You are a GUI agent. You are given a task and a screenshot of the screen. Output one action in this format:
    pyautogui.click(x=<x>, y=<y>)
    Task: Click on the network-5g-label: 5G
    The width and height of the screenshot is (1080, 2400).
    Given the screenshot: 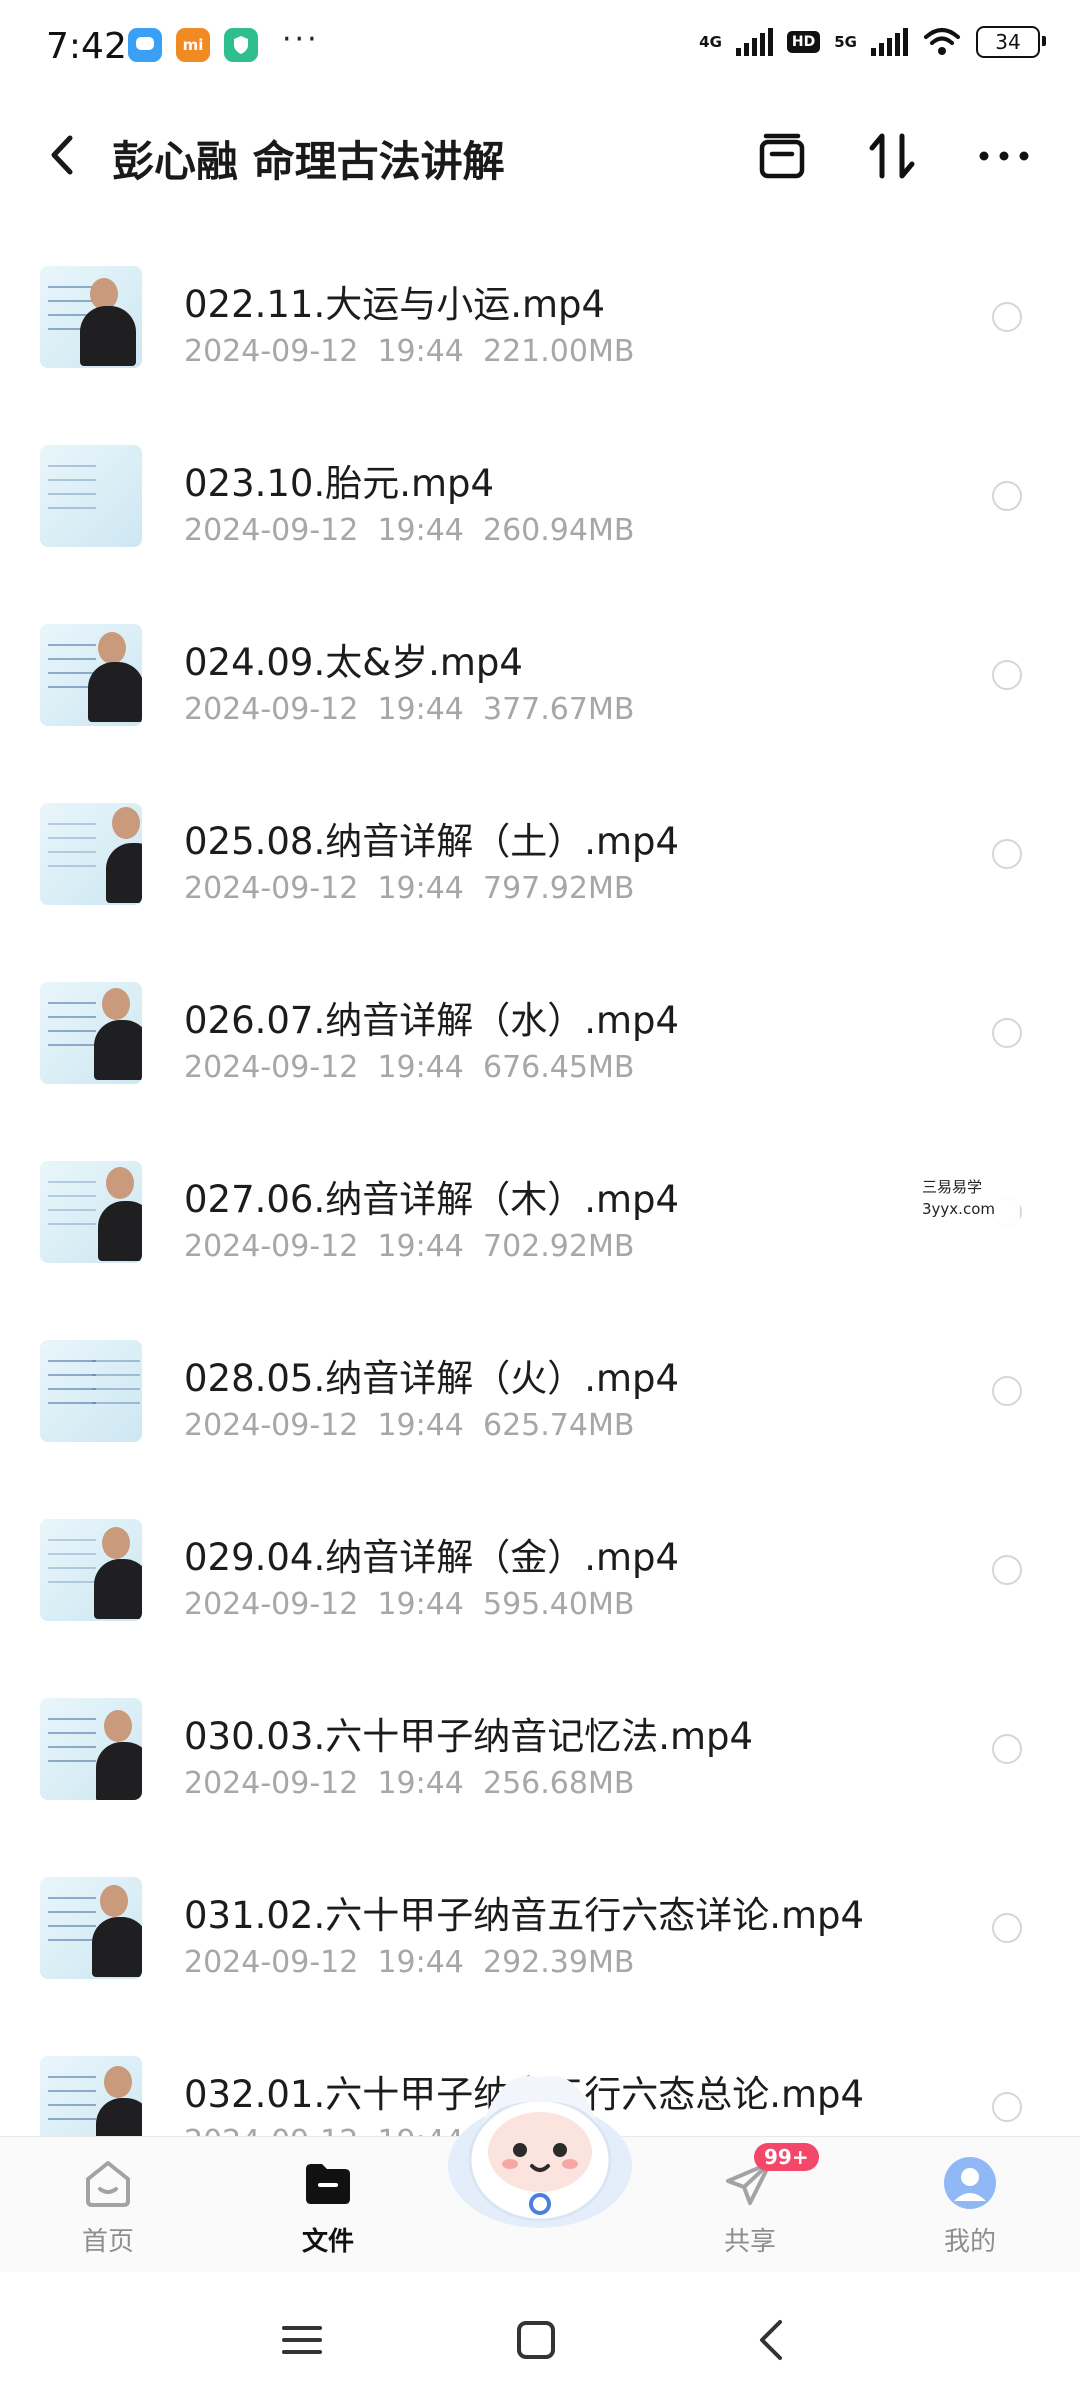 What is the action you would take?
    pyautogui.click(x=845, y=42)
    